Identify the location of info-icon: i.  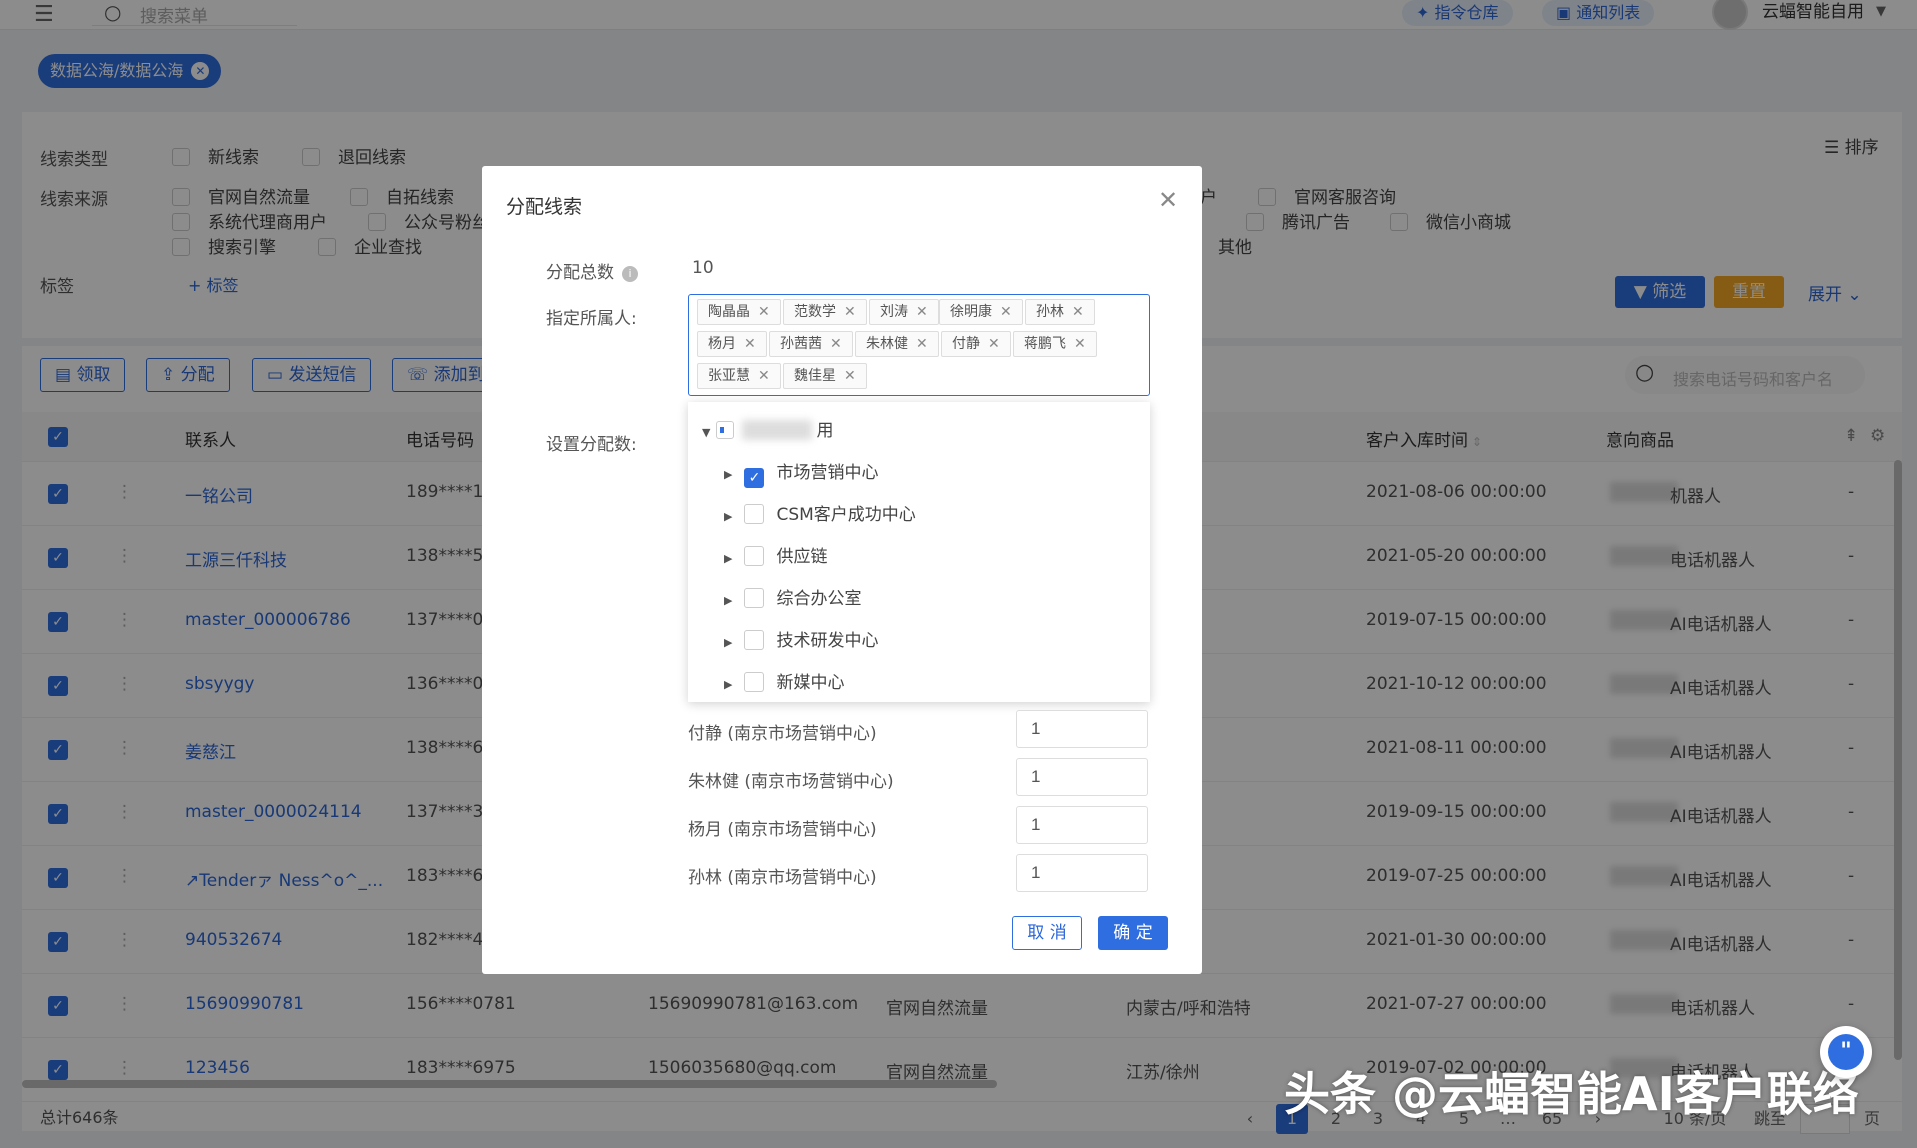
(630, 274).